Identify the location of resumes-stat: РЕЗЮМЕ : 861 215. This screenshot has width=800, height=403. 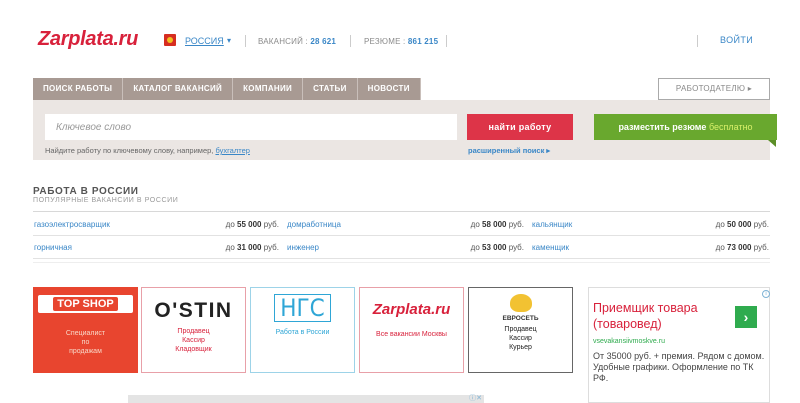
(401, 41).